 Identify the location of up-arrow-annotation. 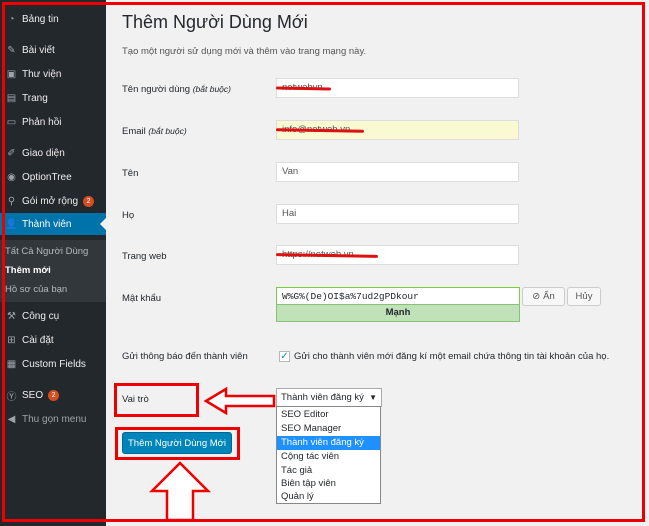
(180, 491).